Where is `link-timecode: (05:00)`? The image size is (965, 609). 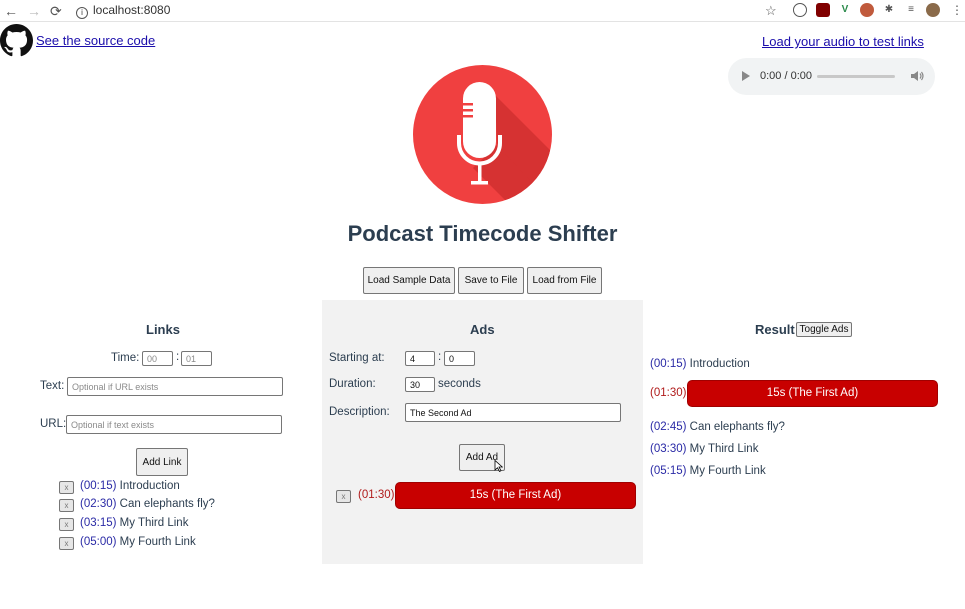 link-timecode: (05:00) is located at coordinates (98, 542).